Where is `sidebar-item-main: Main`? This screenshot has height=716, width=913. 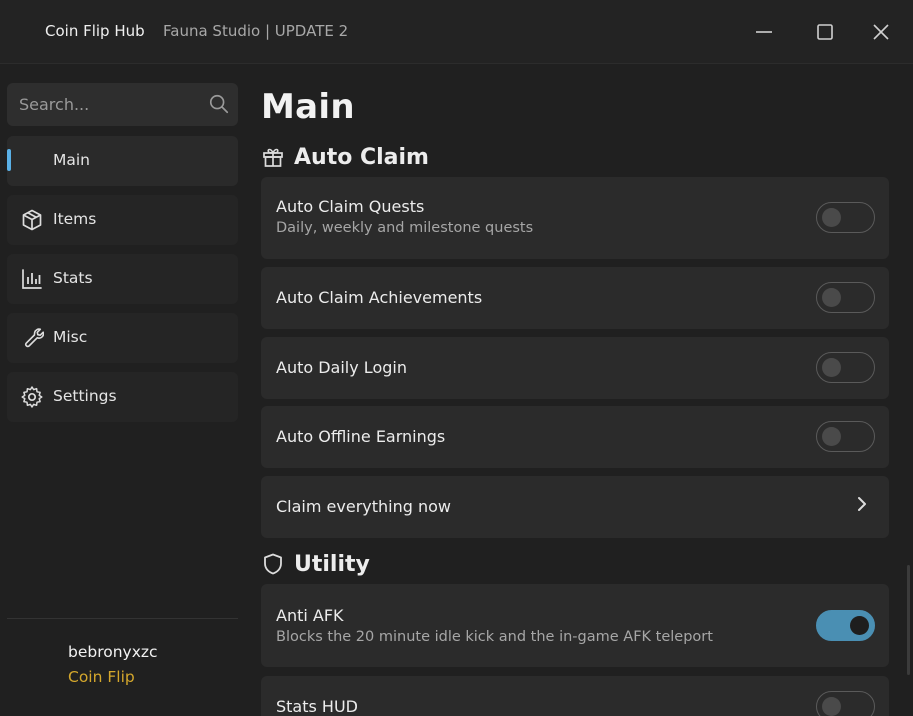 sidebar-item-main: Main is located at coordinates (122, 161).